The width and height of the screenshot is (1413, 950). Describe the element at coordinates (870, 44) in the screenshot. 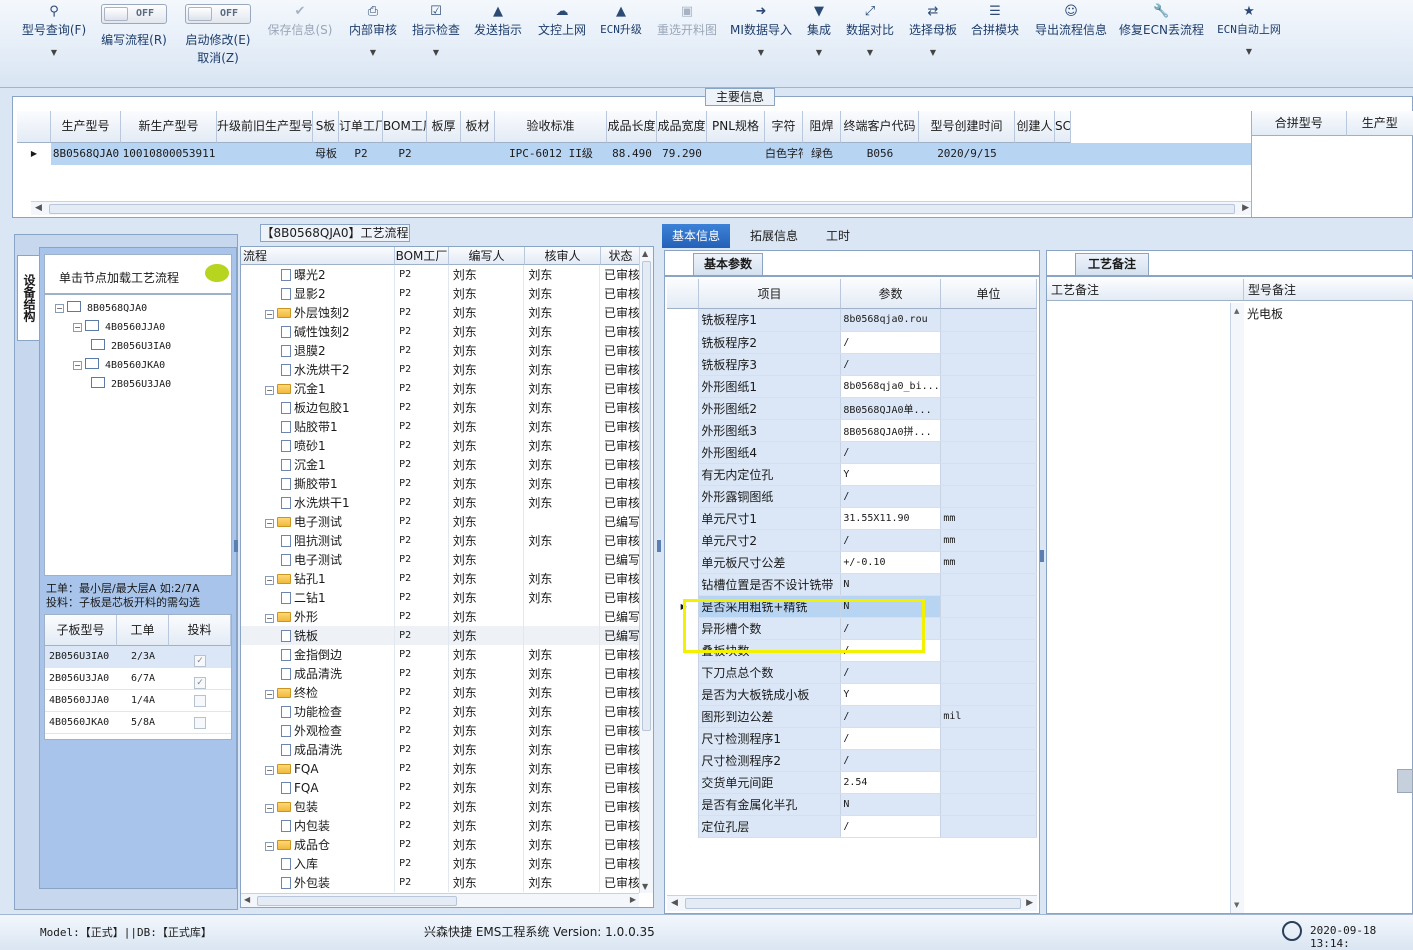

I see `data-compare-button: ⤢ 数据对比 ▼` at that location.